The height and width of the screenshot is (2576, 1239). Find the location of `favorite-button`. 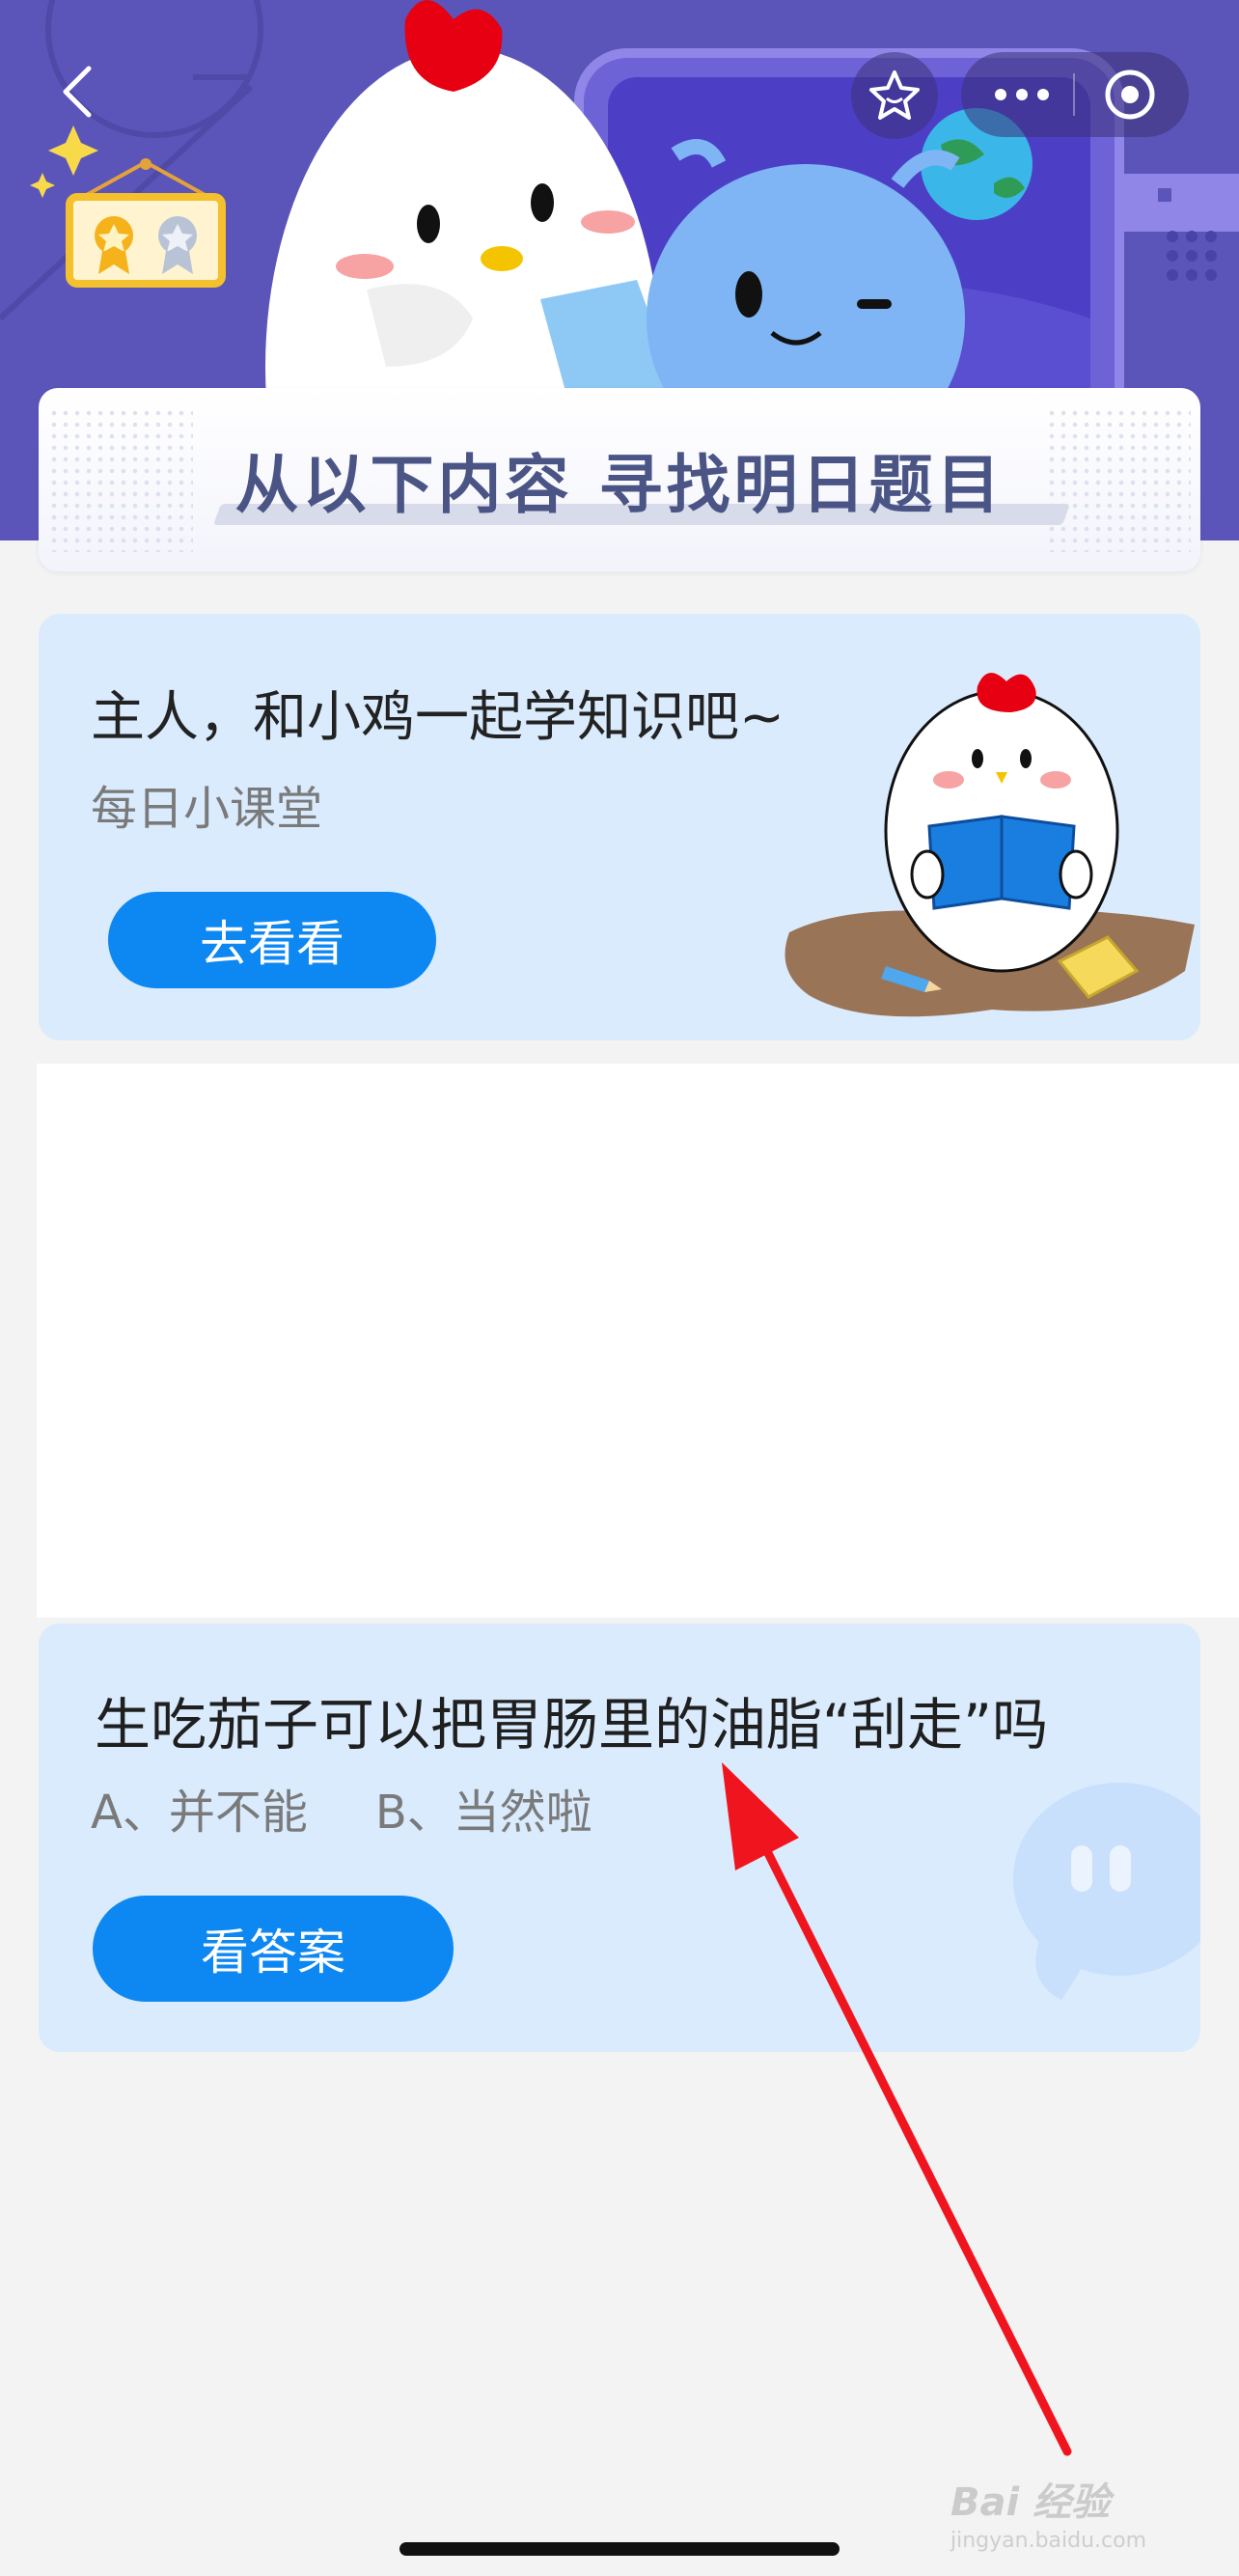

favorite-button is located at coordinates (894, 95).